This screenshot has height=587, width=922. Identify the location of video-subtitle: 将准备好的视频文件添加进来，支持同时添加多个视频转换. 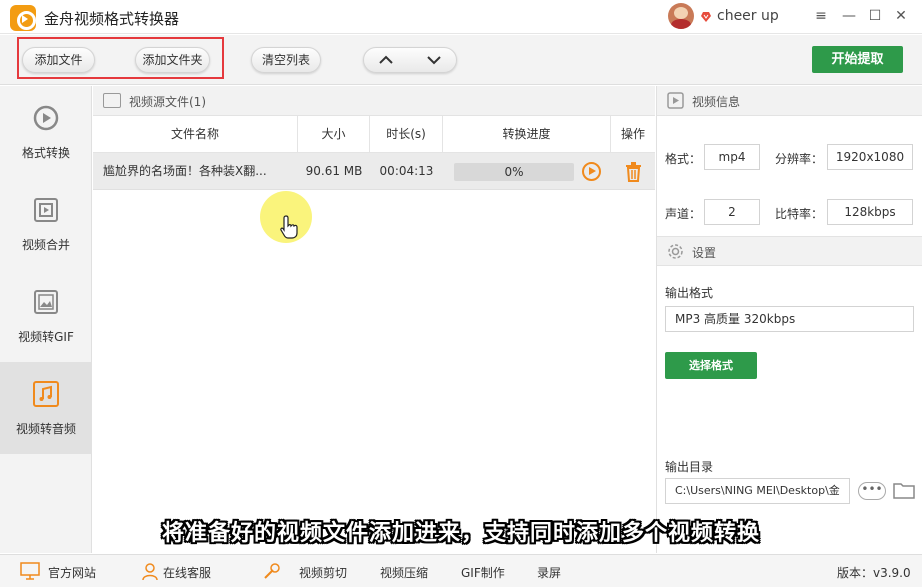
(460, 533).